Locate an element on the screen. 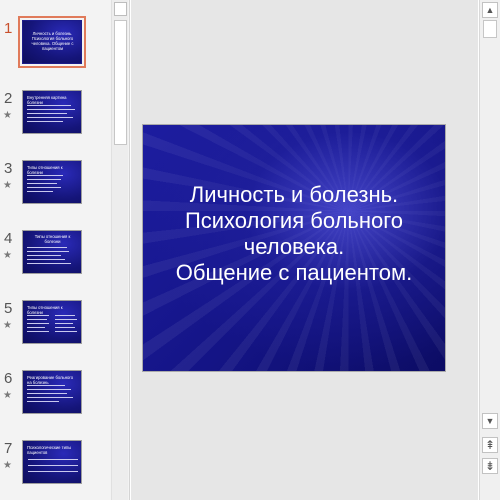  thumbnail-row-3: 3 ★ Типы отношения к болезни is located at coordinates (55, 190).